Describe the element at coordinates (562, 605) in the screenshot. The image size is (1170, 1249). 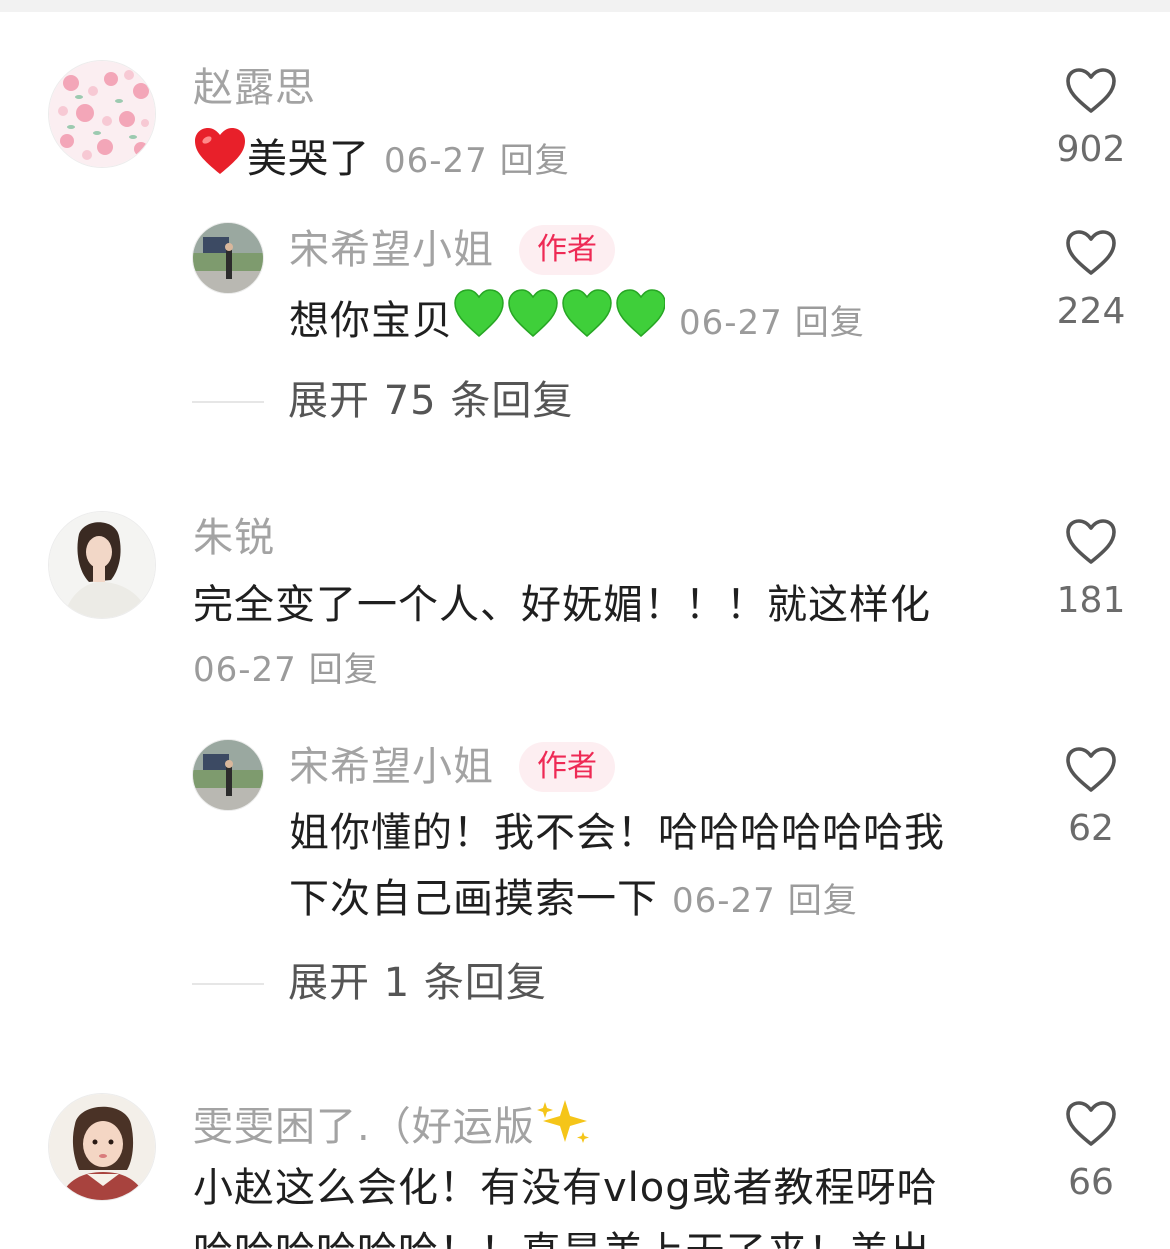
I see `comment-text: 完全变了一个人、好妩媚！！！就这样化` at that location.